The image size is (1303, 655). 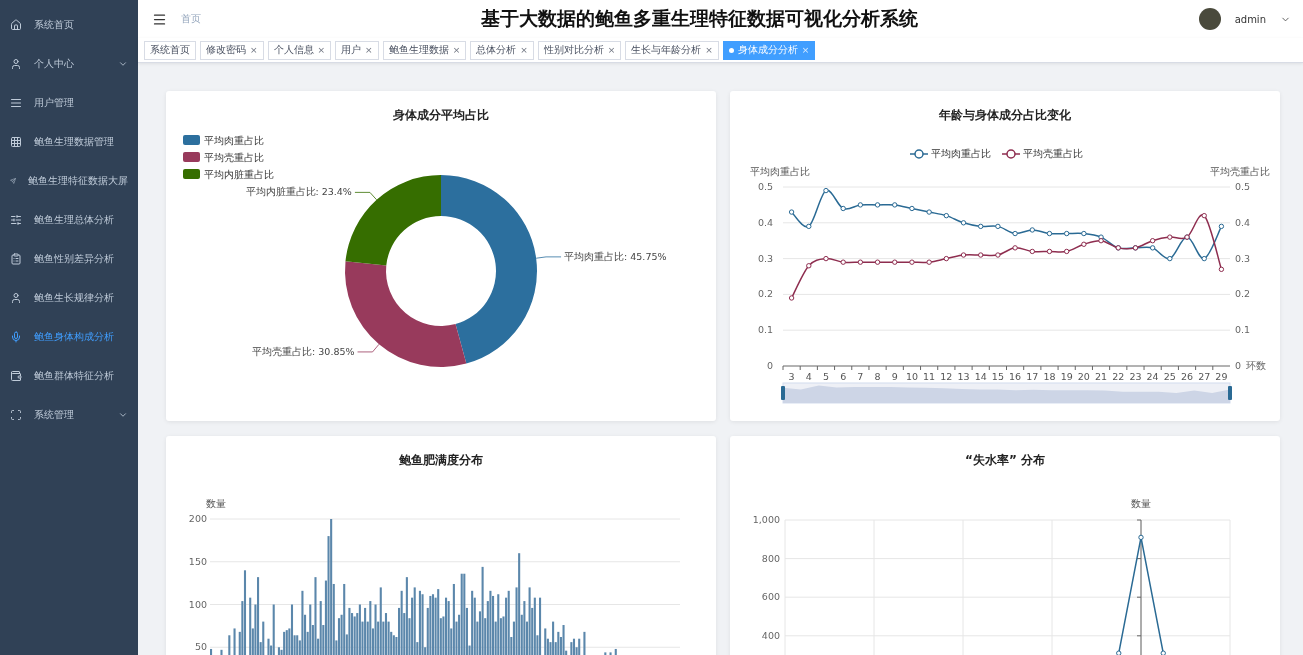 I want to click on axis-label: 11, so click(x=929, y=376).